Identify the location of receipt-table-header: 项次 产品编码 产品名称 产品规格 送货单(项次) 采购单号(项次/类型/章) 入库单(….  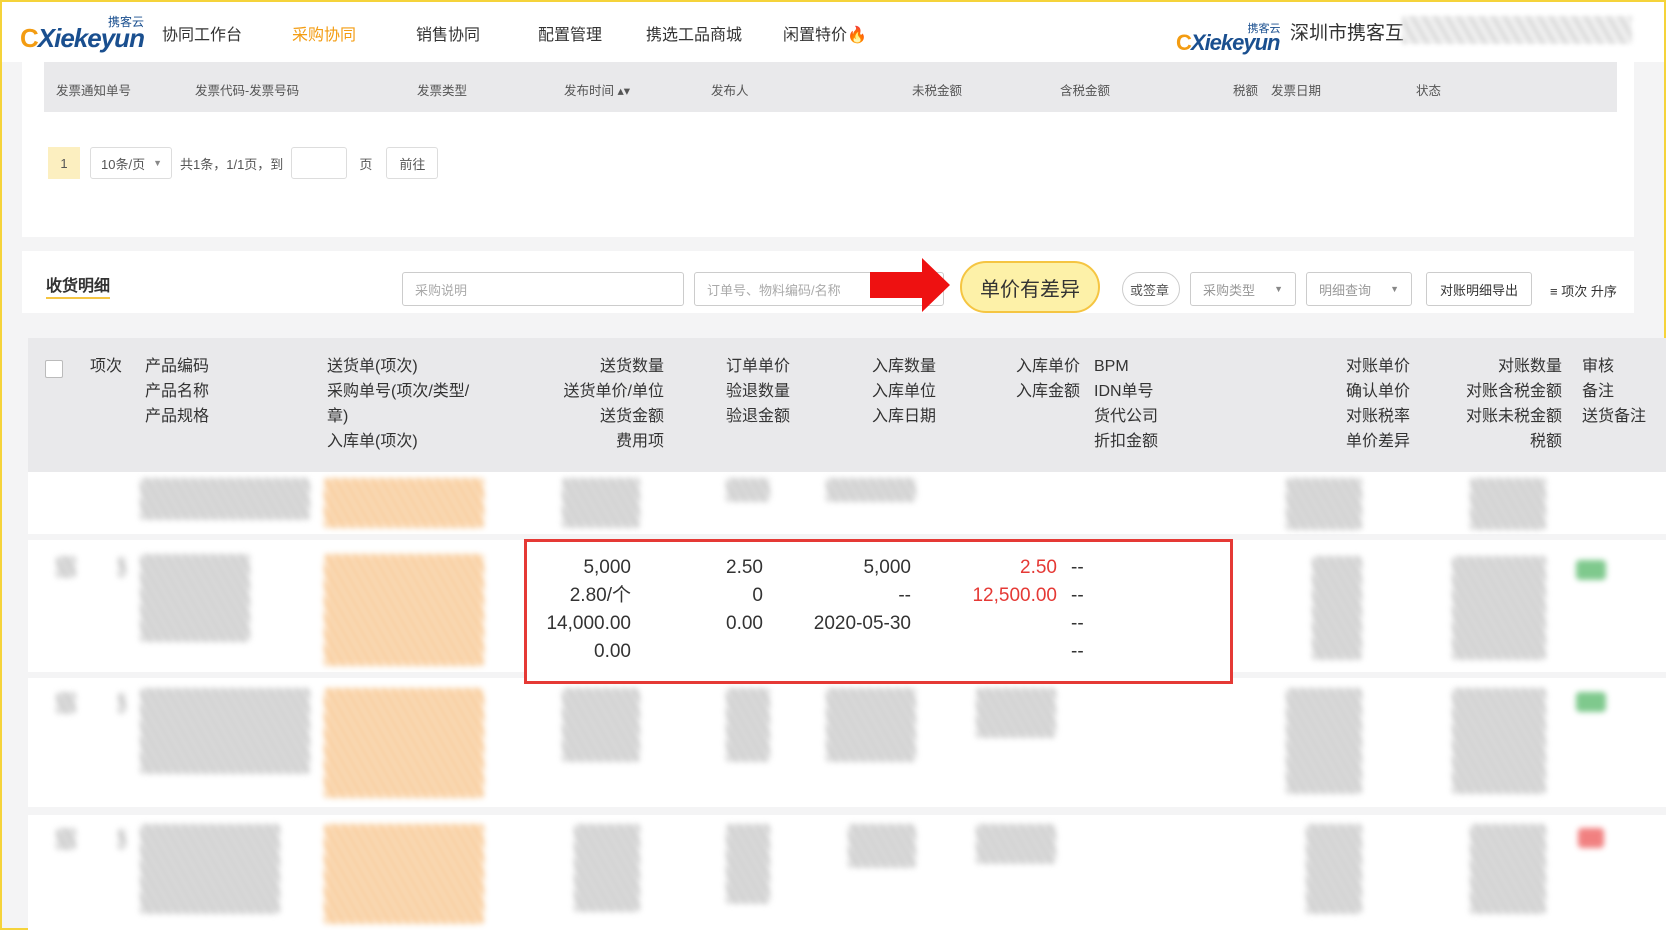
(847, 405).